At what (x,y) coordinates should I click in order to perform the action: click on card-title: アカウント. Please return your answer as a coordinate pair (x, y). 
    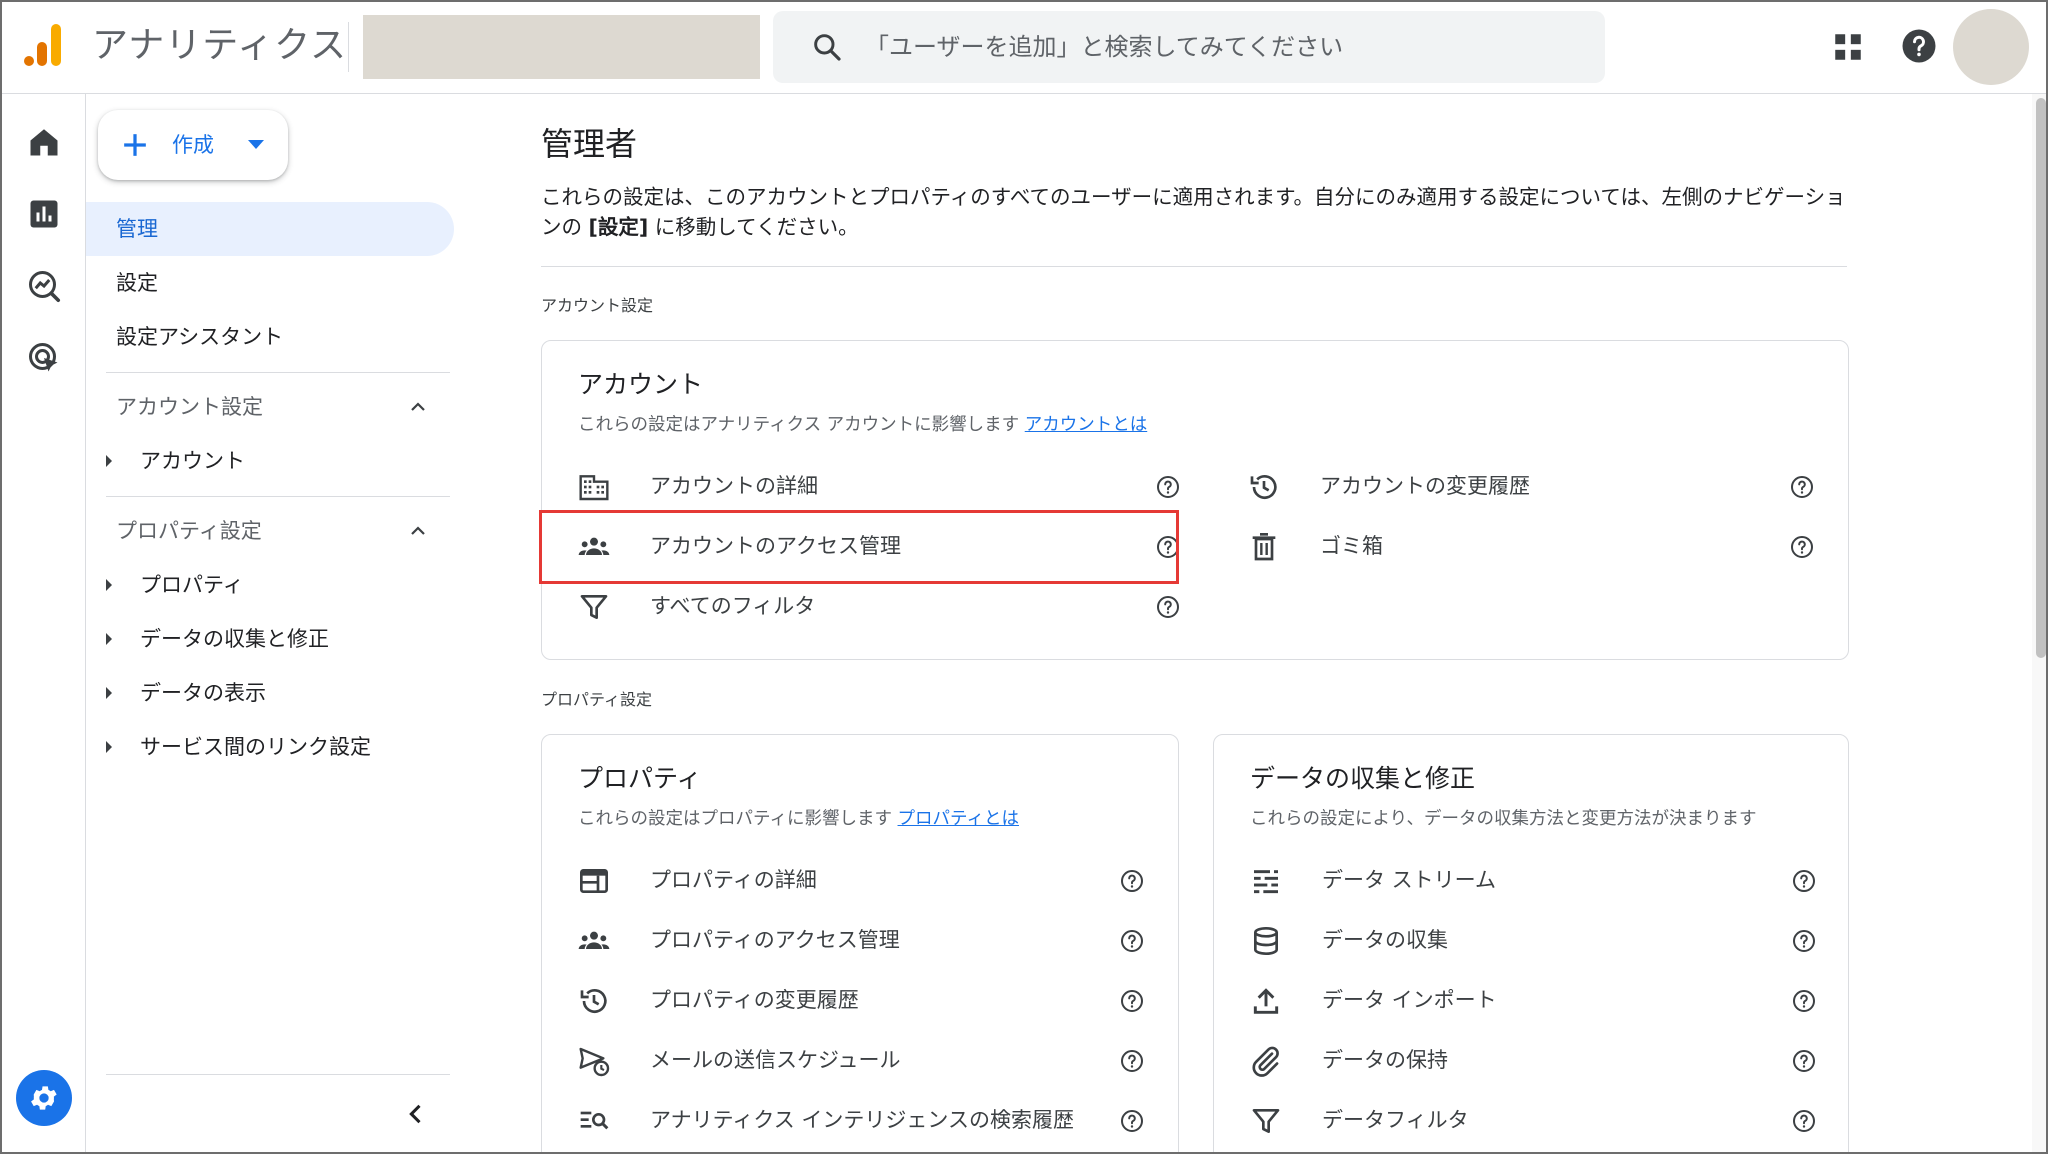
    Looking at the image, I should click on (641, 384).